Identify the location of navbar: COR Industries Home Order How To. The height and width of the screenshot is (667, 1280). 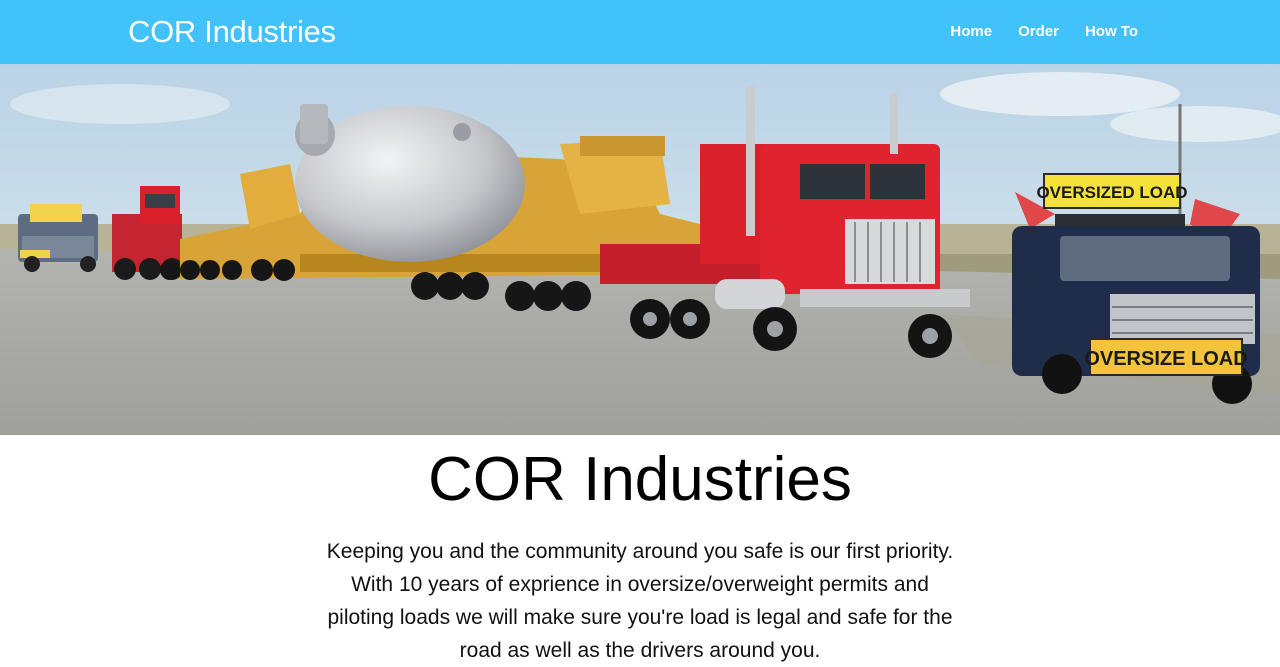
(640, 32).